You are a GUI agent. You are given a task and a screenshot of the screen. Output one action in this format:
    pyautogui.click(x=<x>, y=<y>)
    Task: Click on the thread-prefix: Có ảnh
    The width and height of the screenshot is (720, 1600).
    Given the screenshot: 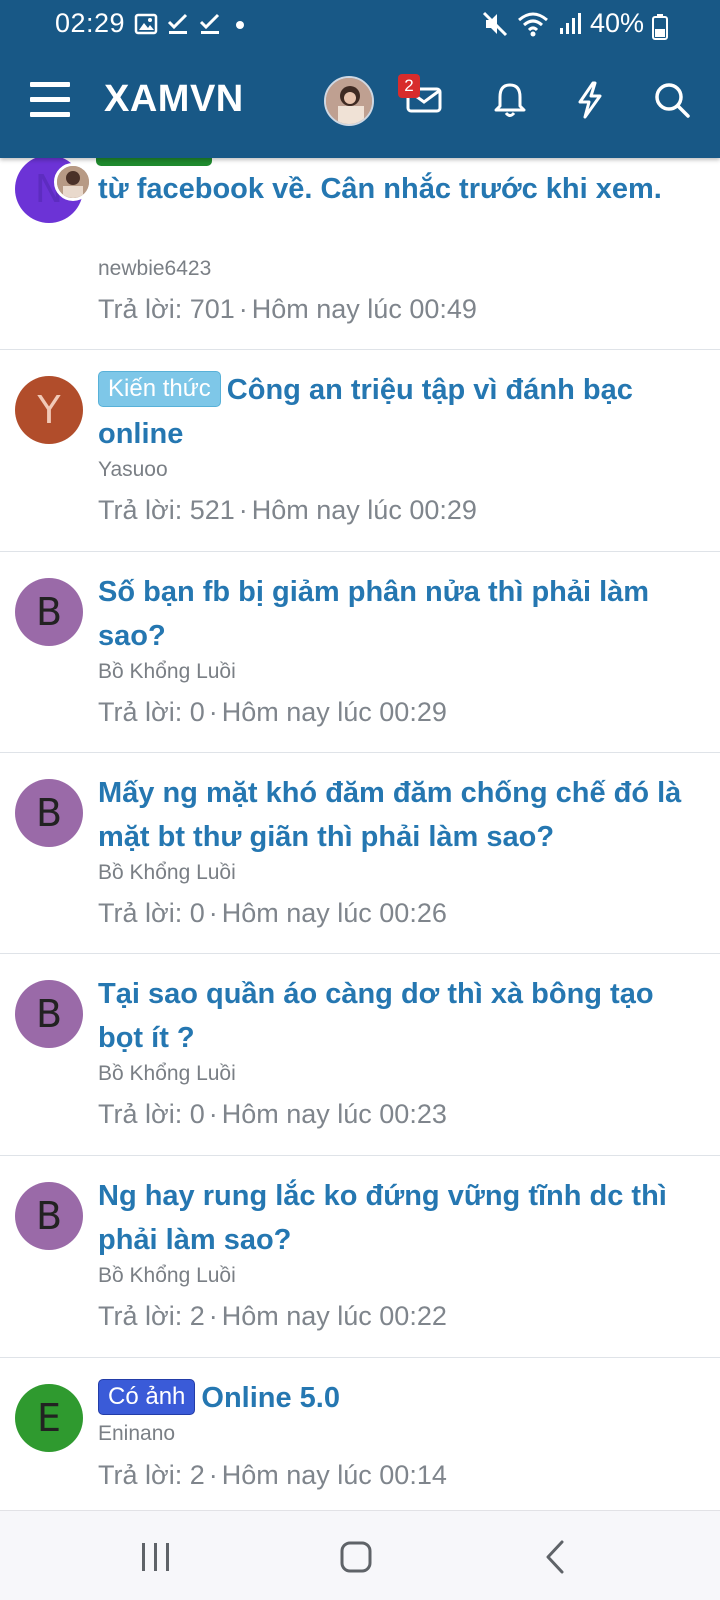 What is the action you would take?
    pyautogui.click(x=147, y=1397)
    